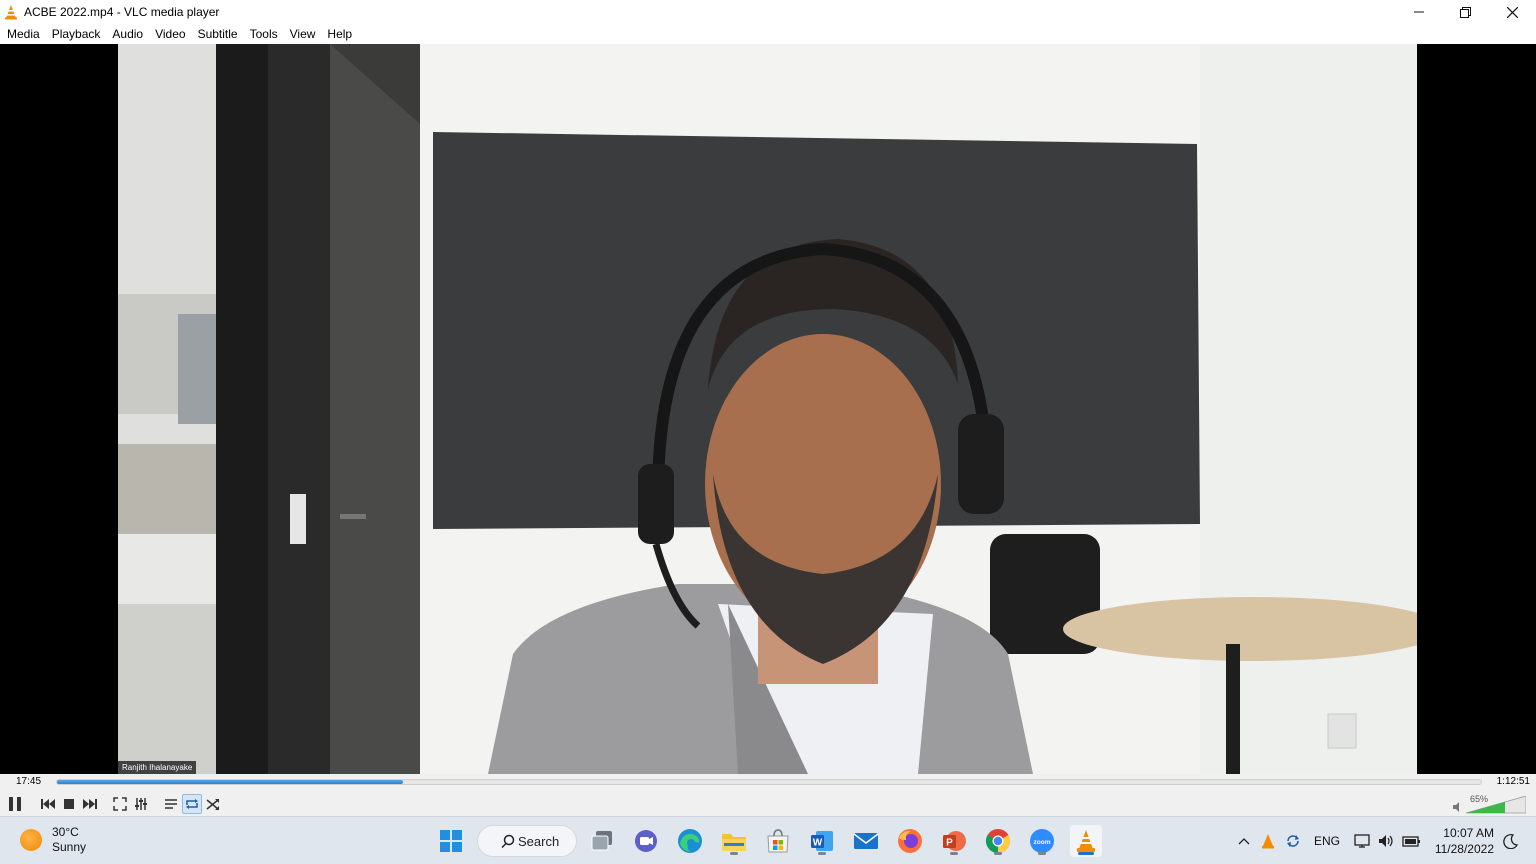 The width and height of the screenshot is (1536, 864). I want to click on microsoft-store-button, so click(778, 841).